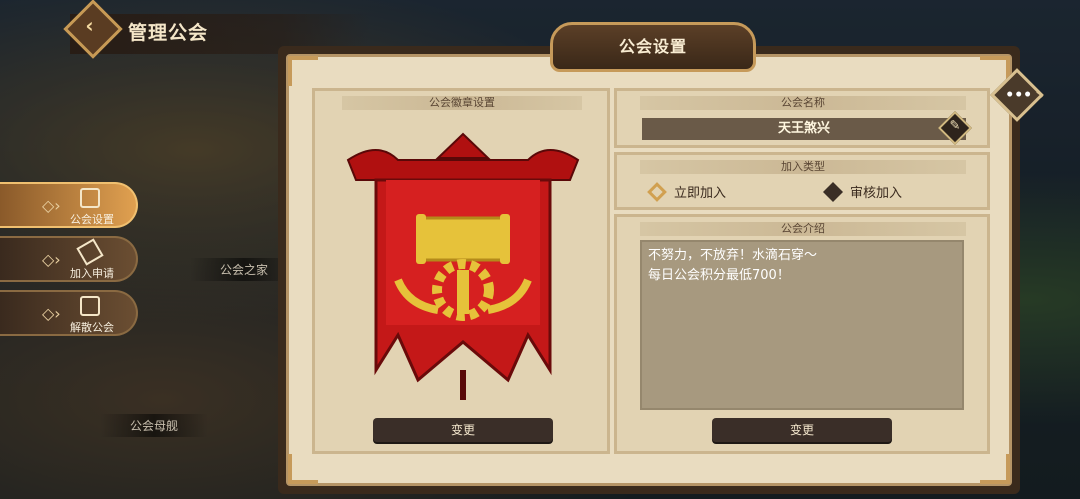 The image size is (1080, 499). What do you see at coordinates (463, 430) in the screenshot?
I see `change-emblem-button: 变更` at bounding box center [463, 430].